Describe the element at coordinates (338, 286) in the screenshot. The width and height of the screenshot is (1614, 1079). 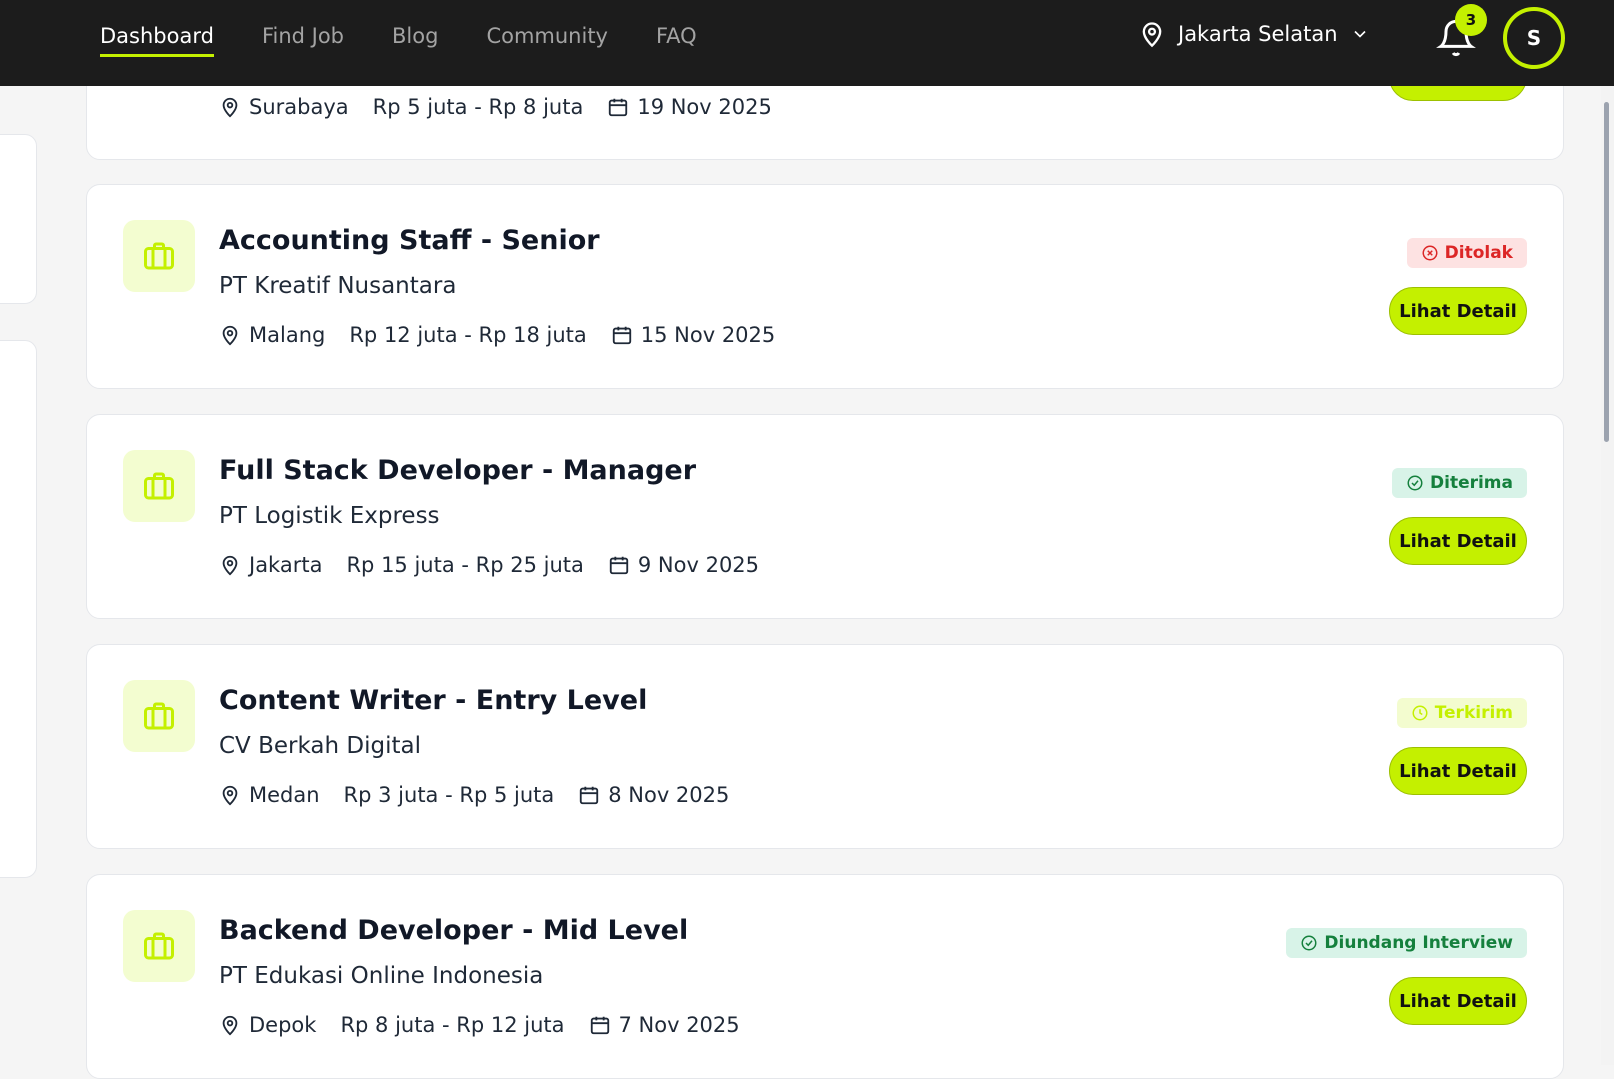
I see `company-name: PT Kreatif Nusantara` at that location.